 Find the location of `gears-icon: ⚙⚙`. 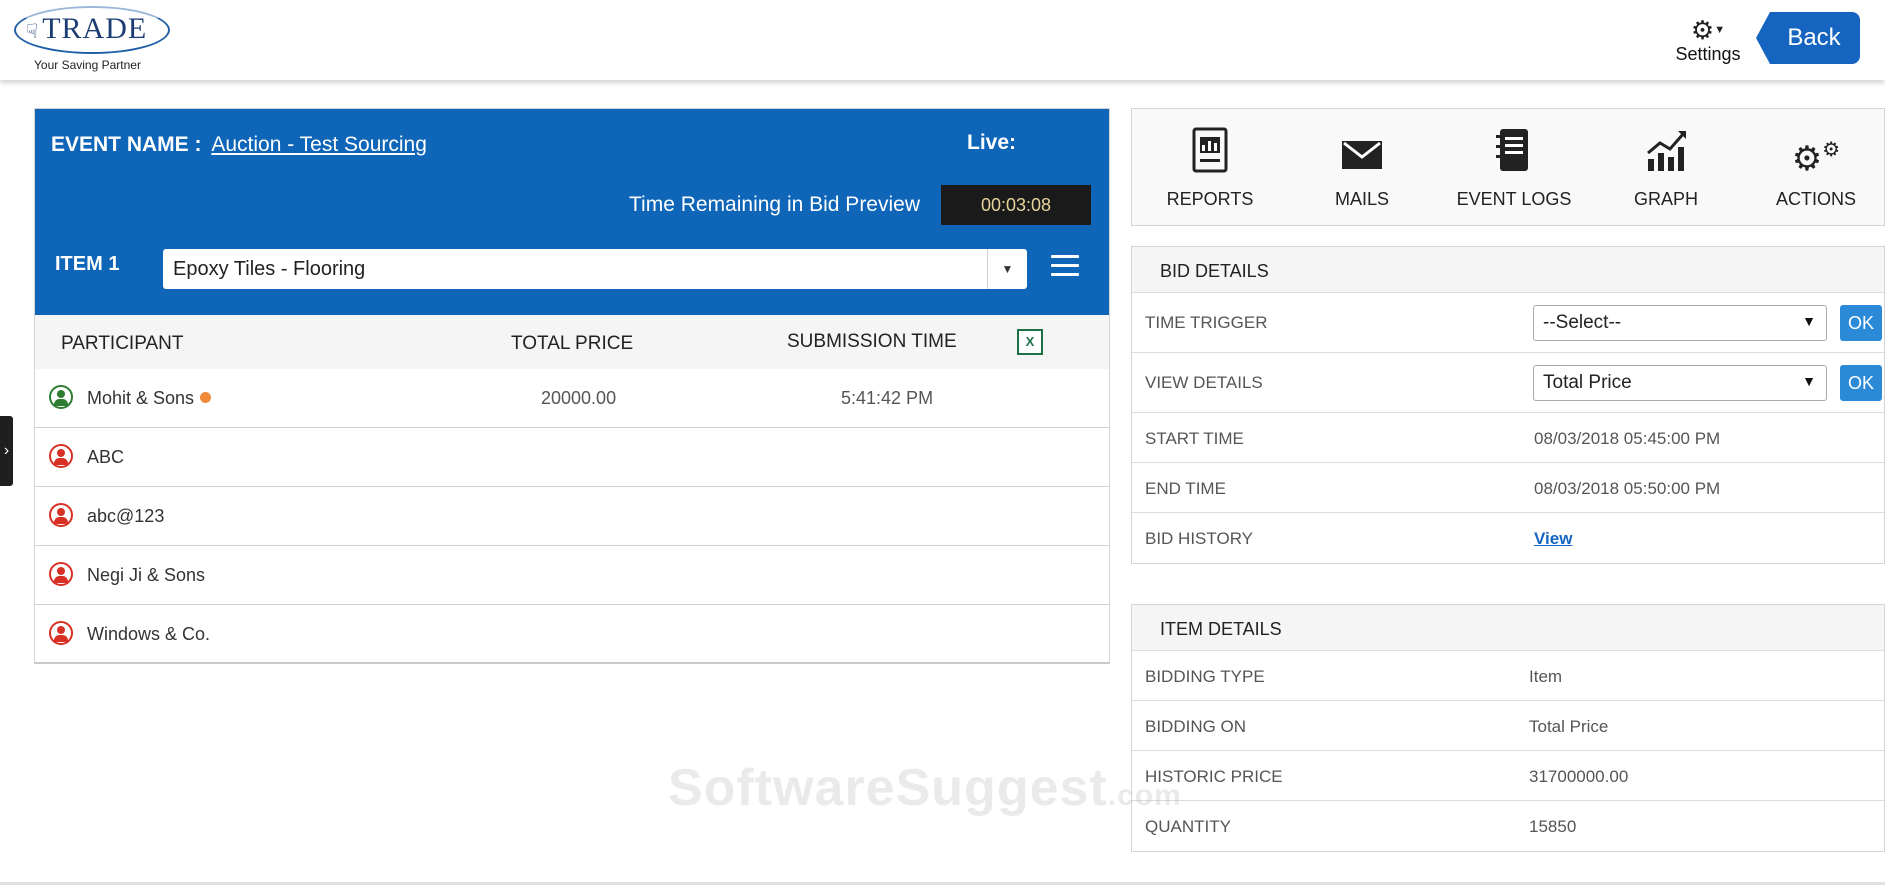

gears-icon: ⚙⚙ is located at coordinates (1816, 158).